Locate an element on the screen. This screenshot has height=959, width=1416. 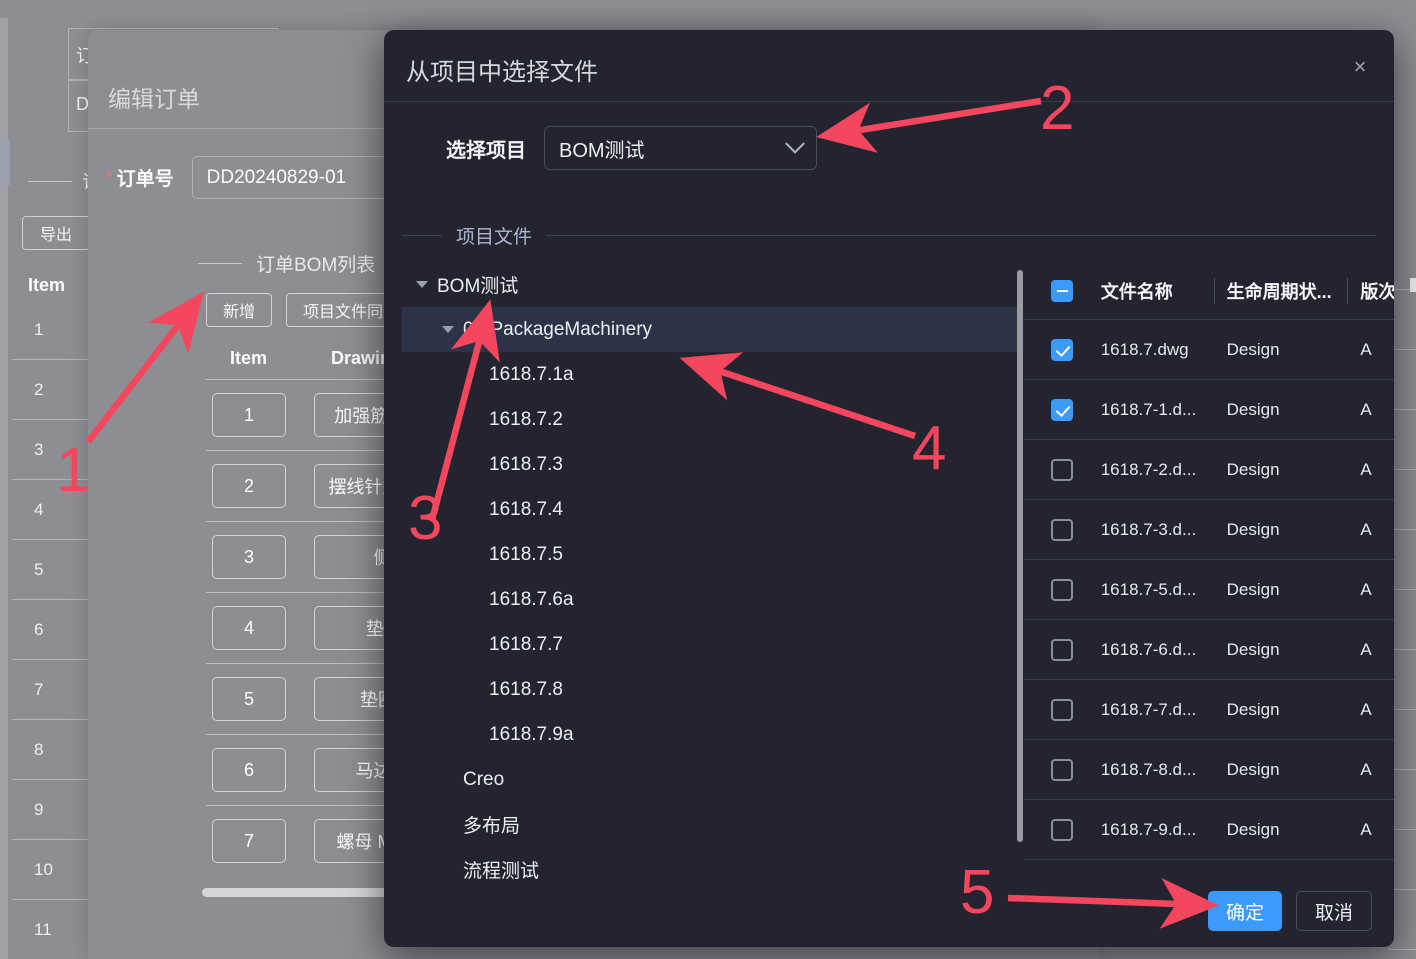
background-index-row: 3 is located at coordinates (51, 450).